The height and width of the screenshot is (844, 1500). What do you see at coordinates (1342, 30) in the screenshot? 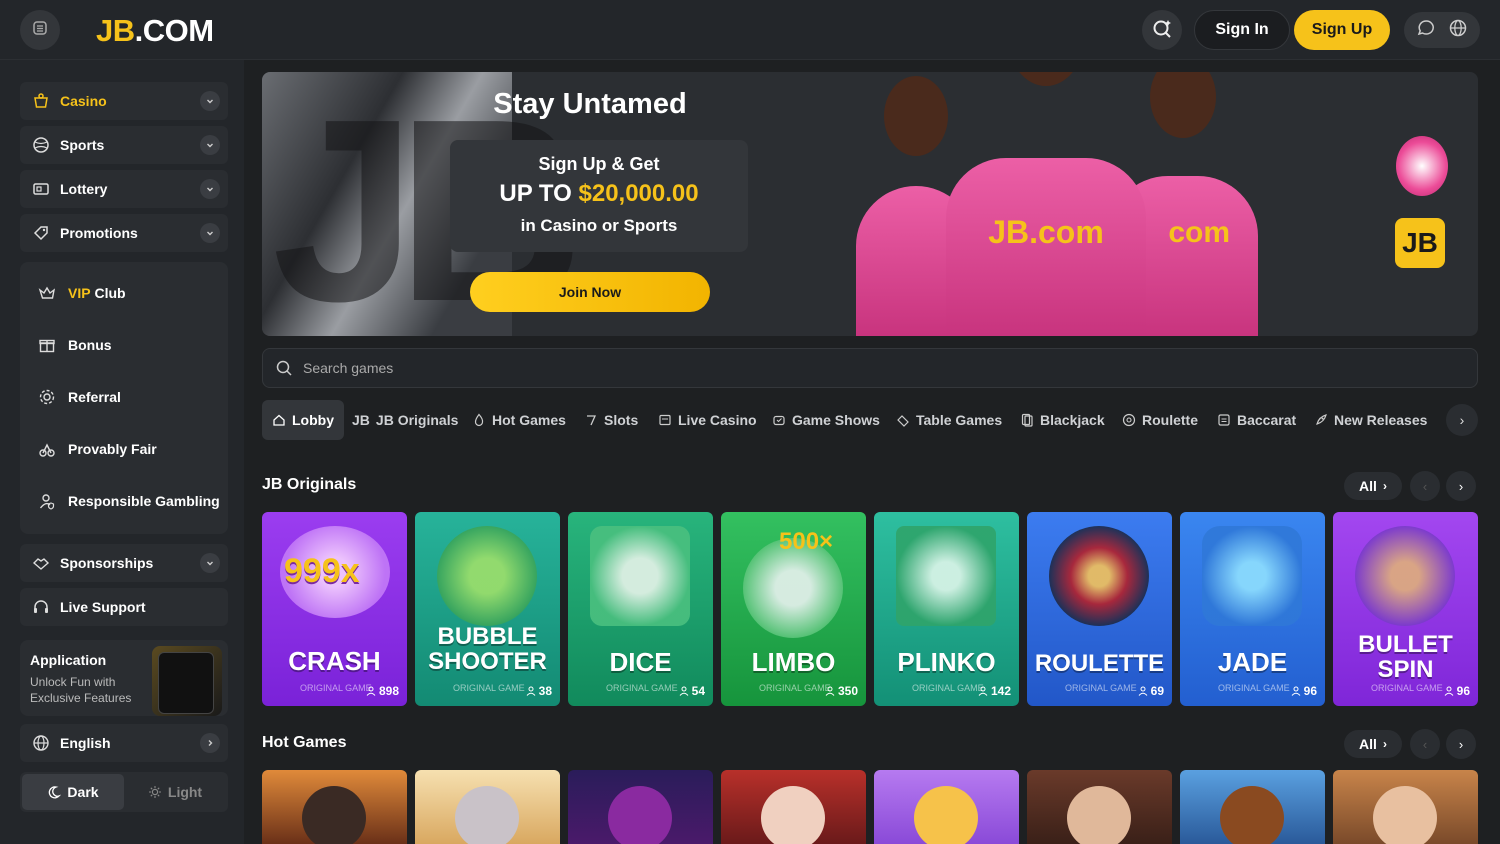
I see `sign-up-button: Sign Up` at bounding box center [1342, 30].